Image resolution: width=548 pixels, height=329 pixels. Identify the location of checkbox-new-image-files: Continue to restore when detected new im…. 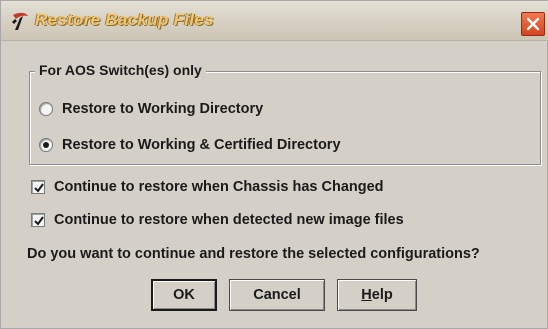
(217, 220).